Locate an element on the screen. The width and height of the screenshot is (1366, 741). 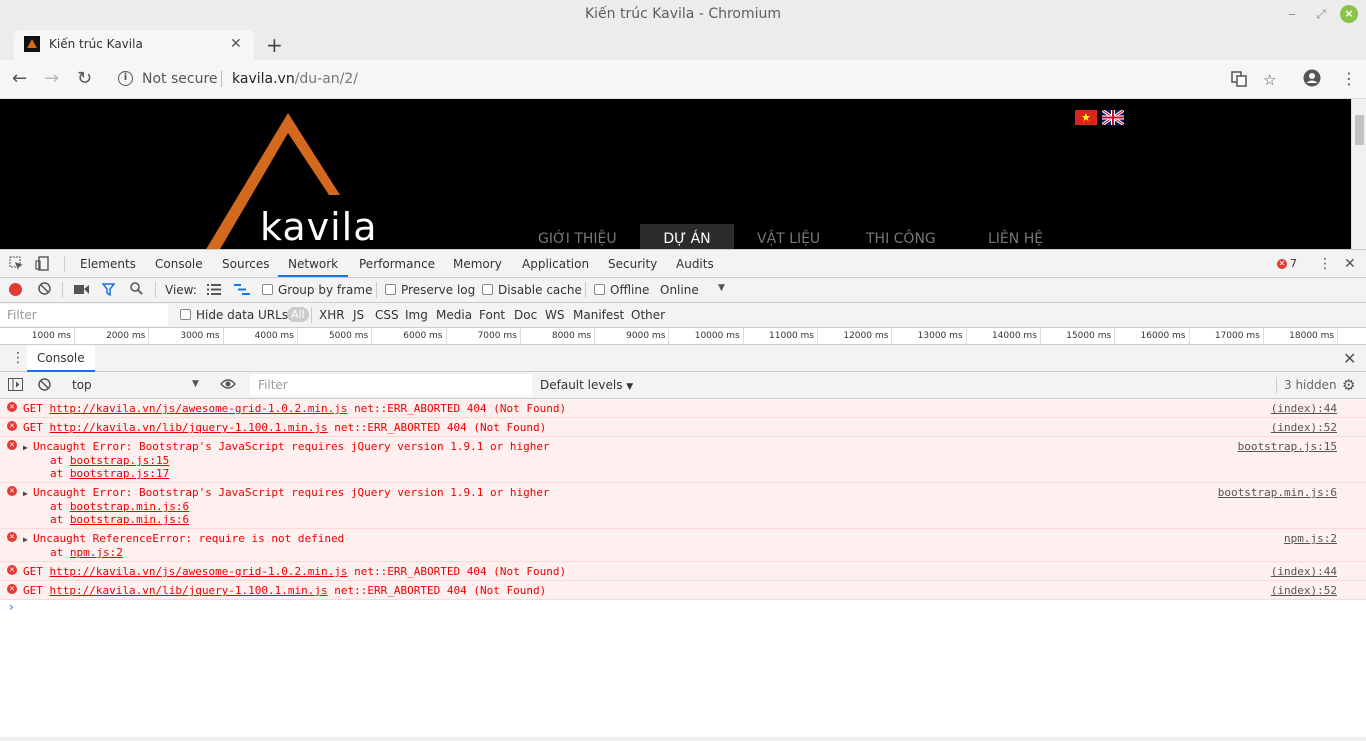
message-source-link: bootstrap.min.js:6 is located at coordinates (1277, 492).